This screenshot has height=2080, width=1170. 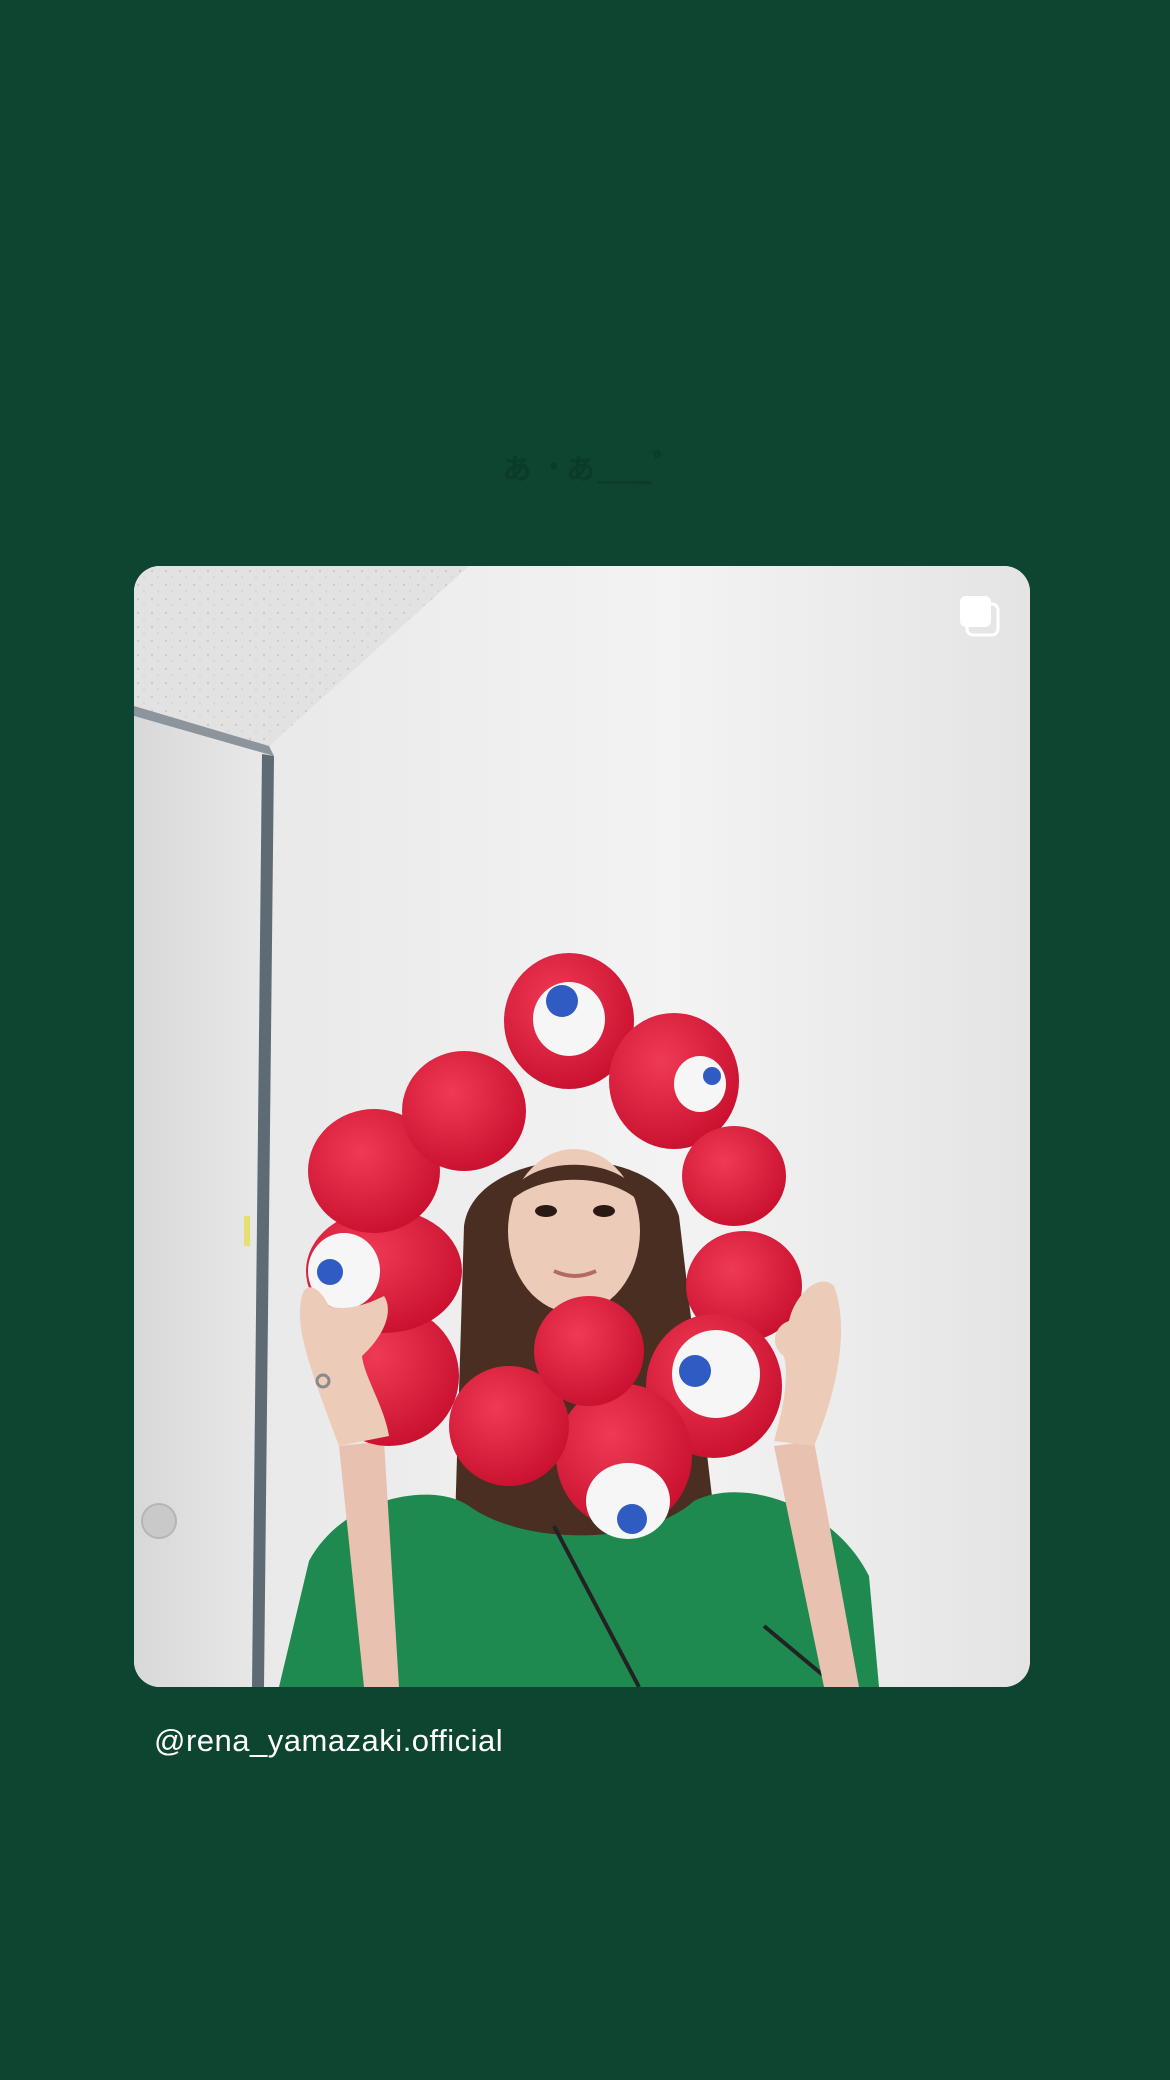 What do you see at coordinates (980, 616) in the screenshot?
I see `multiple-photos-icon` at bounding box center [980, 616].